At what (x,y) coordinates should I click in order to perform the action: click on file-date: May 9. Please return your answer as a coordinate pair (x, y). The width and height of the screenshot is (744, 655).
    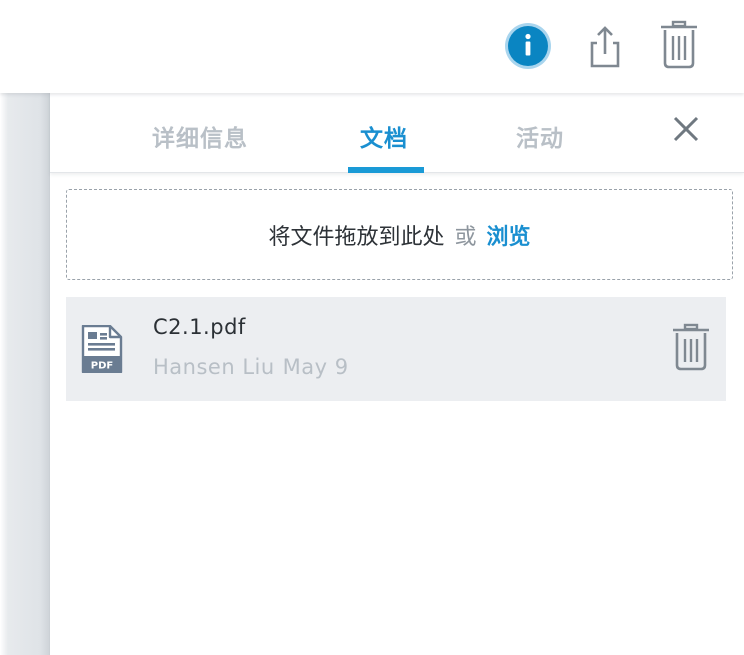
    Looking at the image, I should click on (315, 367).